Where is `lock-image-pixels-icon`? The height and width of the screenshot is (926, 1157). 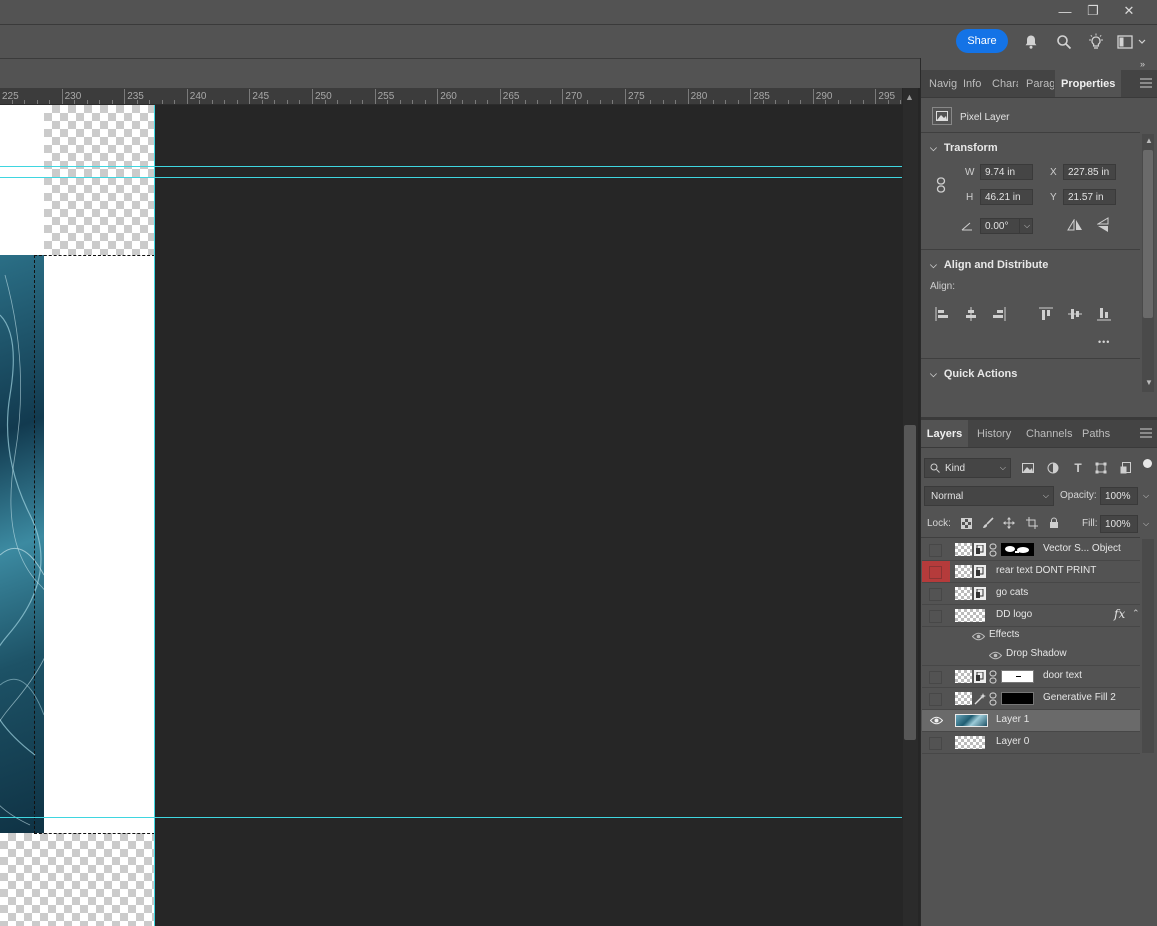 lock-image-pixels-icon is located at coordinates (988, 523).